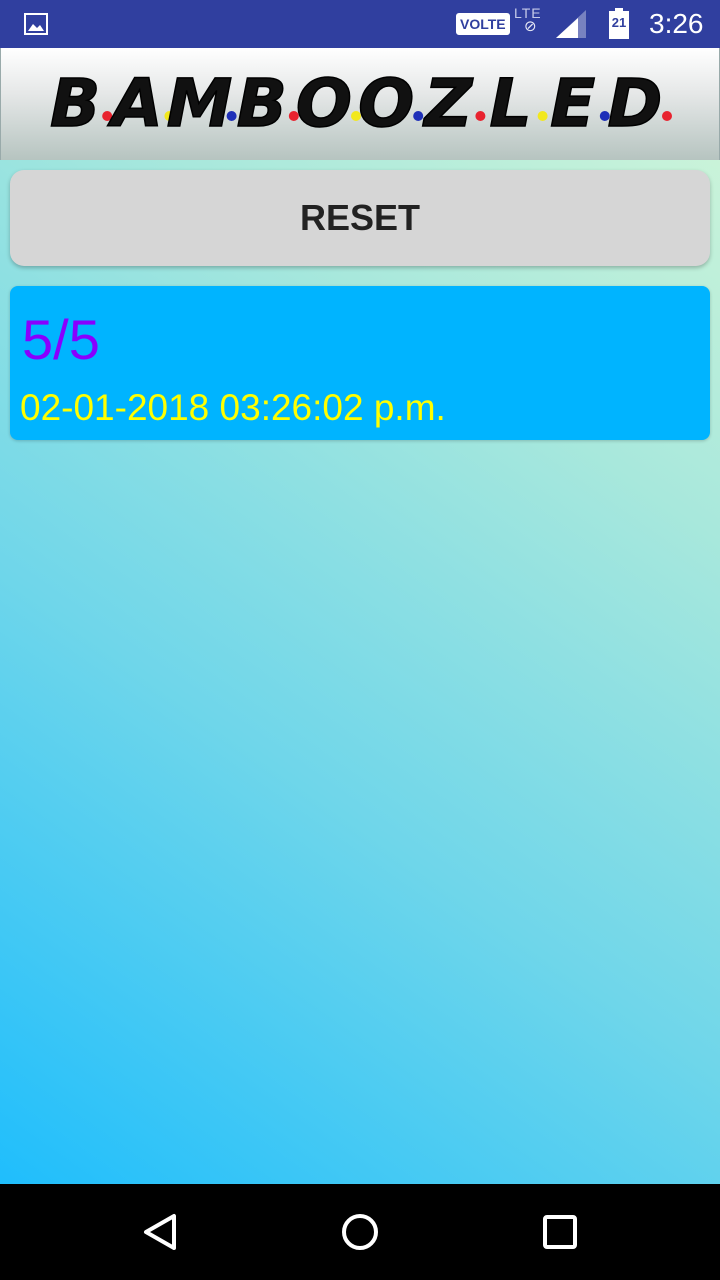 This screenshot has height=1280, width=720. Describe the element at coordinates (560, 1232) in the screenshot. I see `recents-square-icon` at that location.